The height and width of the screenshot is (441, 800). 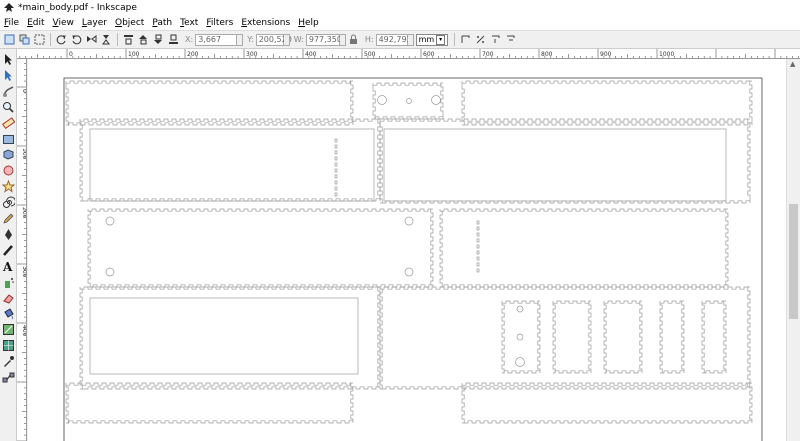 I want to click on select-all-icon, so click(x=9, y=39).